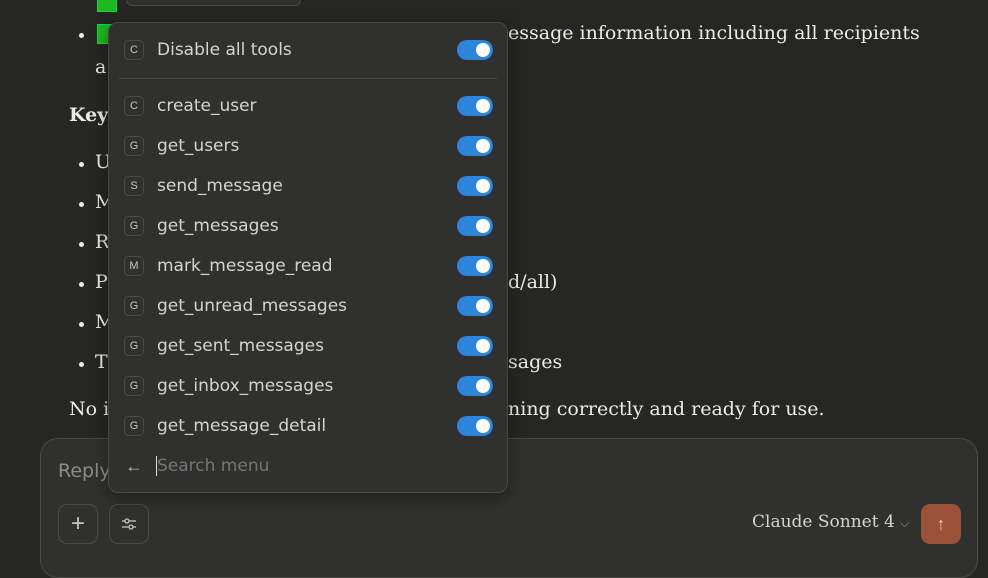  Describe the element at coordinates (905, 523) in the screenshot. I see `chevron-down-icon: ⌵` at that location.